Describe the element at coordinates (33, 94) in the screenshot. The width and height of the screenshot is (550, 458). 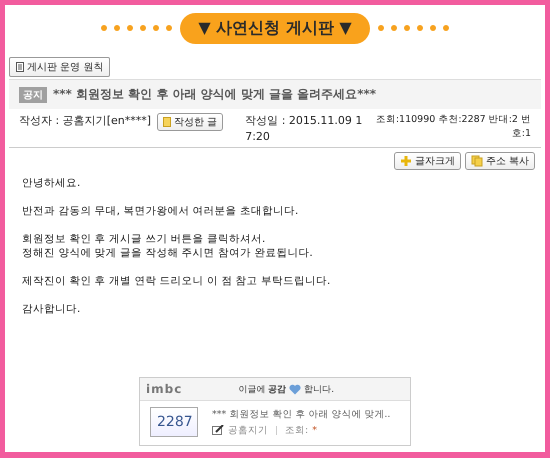
I see `notice-badge: 공지` at that location.